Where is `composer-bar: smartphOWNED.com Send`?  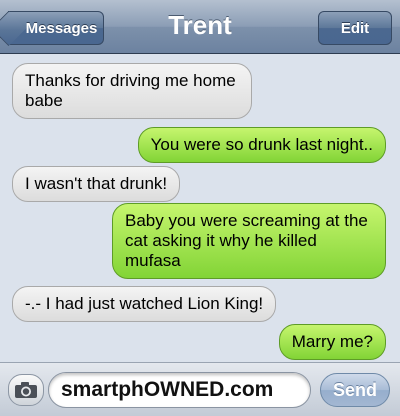 composer-bar: smartphOWNED.com Send is located at coordinates (200, 389).